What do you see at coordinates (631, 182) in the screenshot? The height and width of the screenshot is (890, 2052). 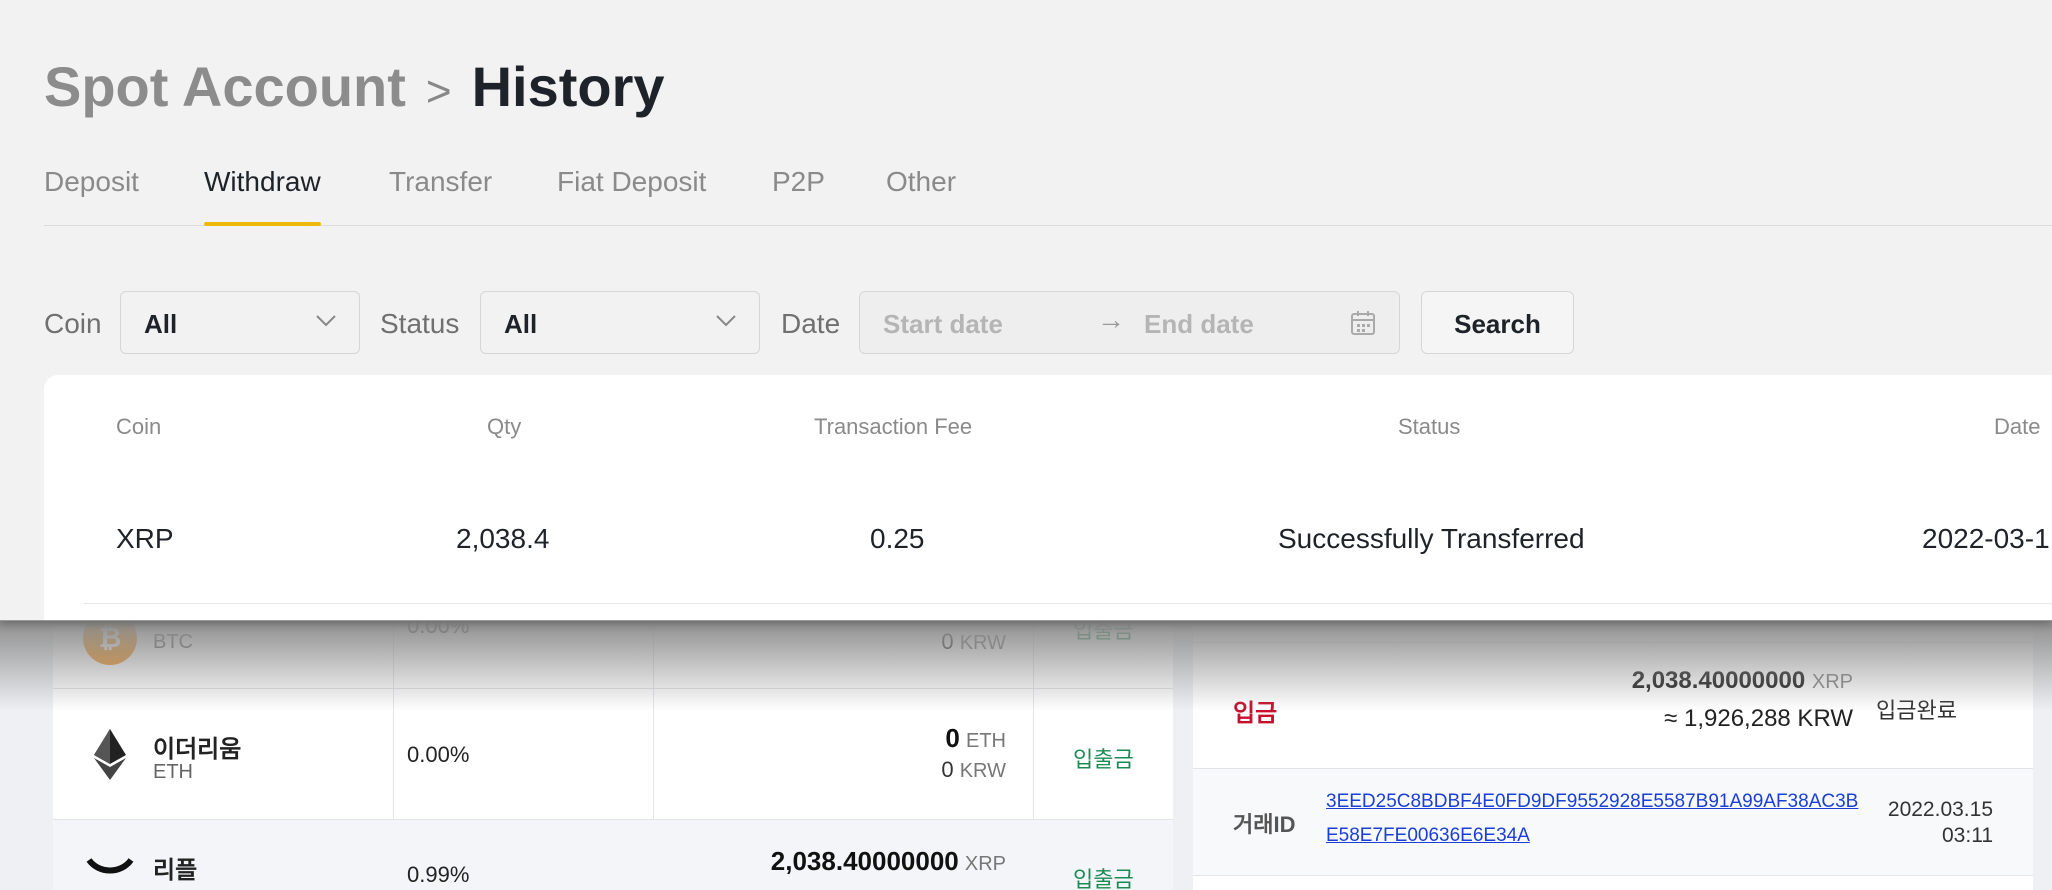 I see `tab-fiat-deposit: Fiat Deposit` at bounding box center [631, 182].